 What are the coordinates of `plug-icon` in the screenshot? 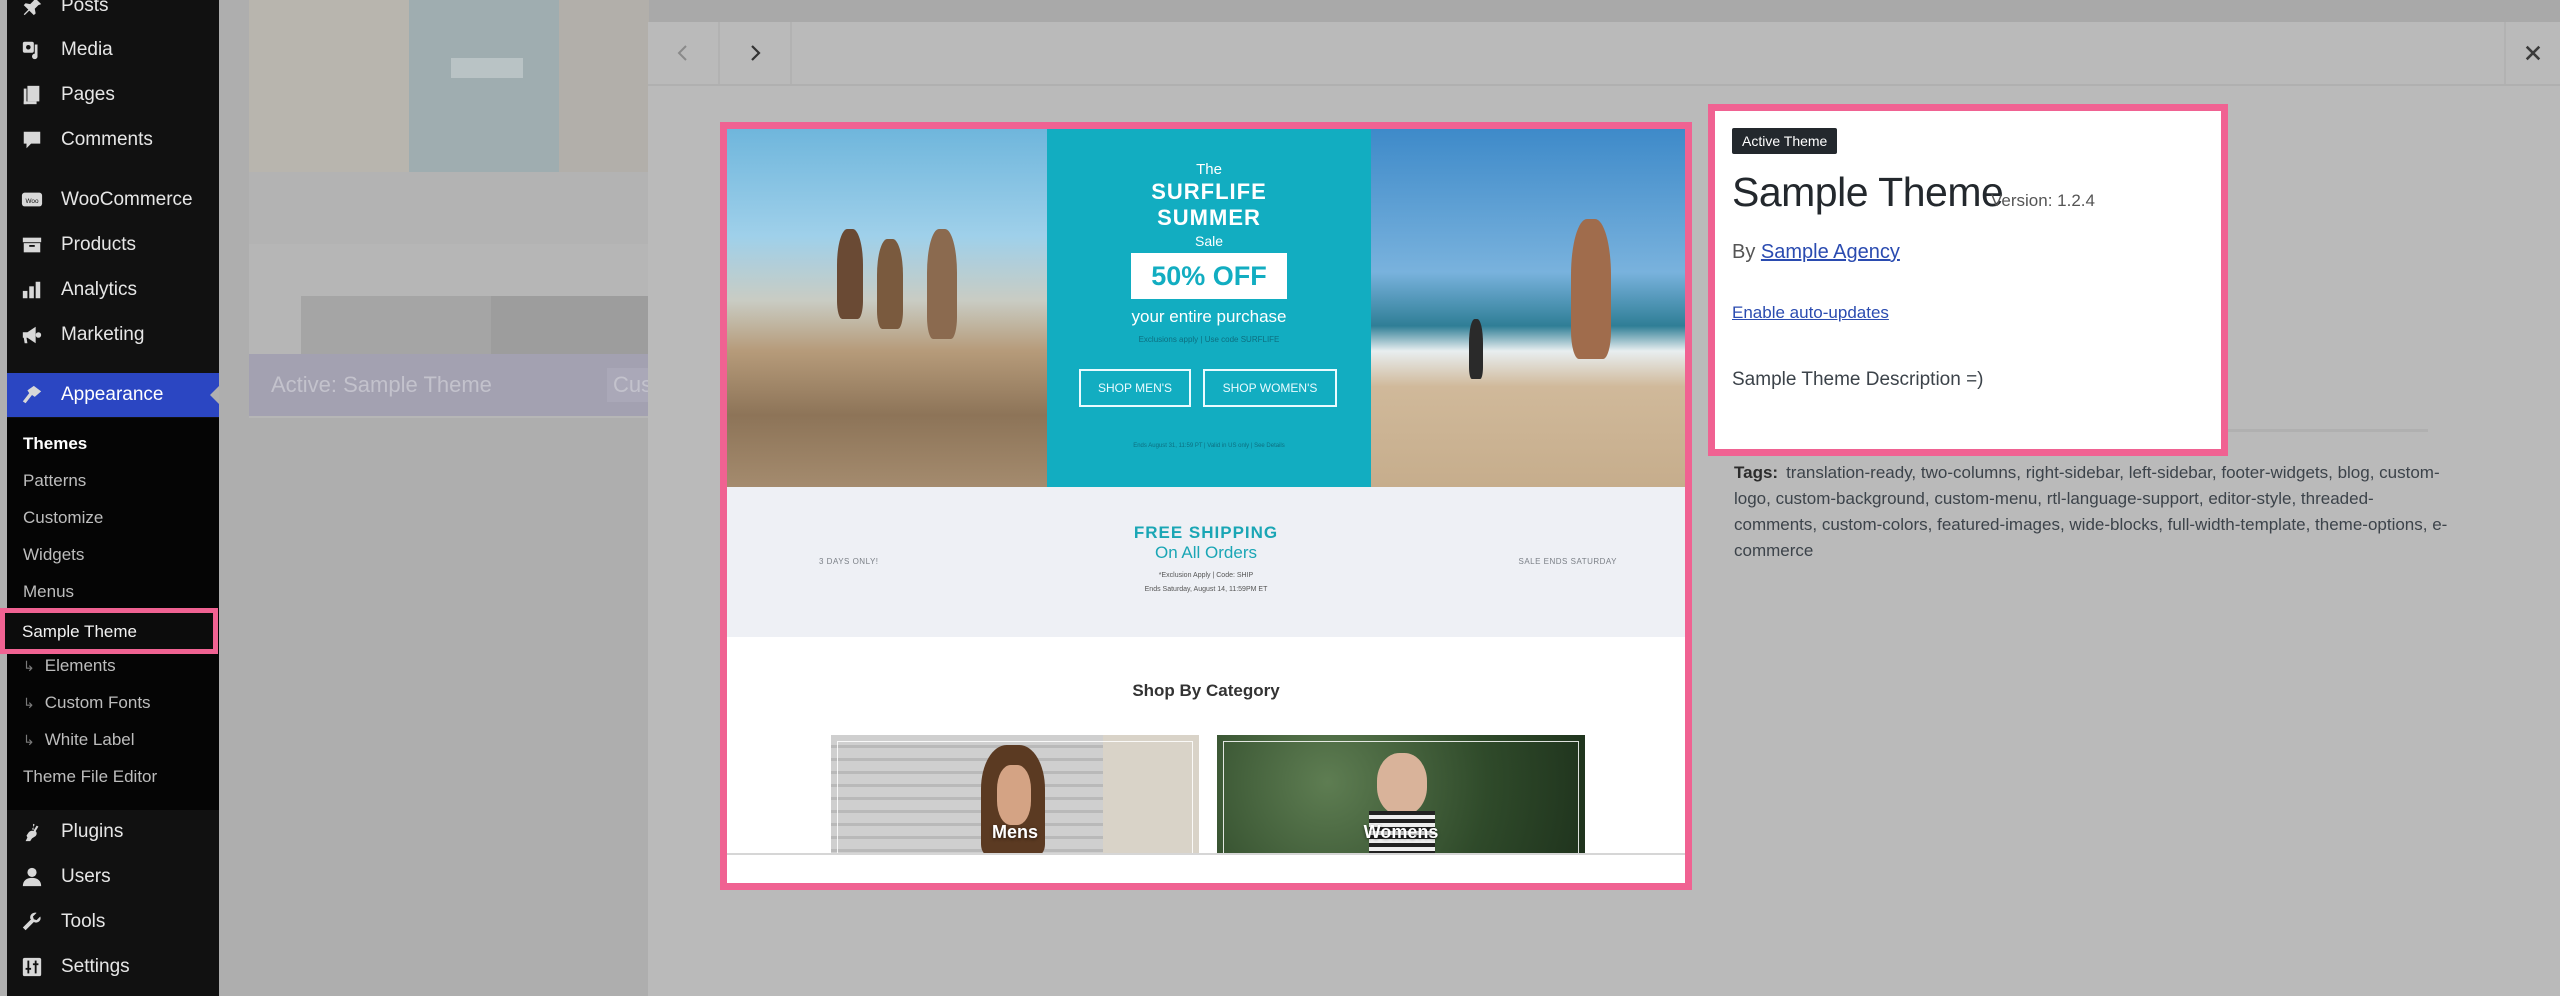 It's located at (32, 832).